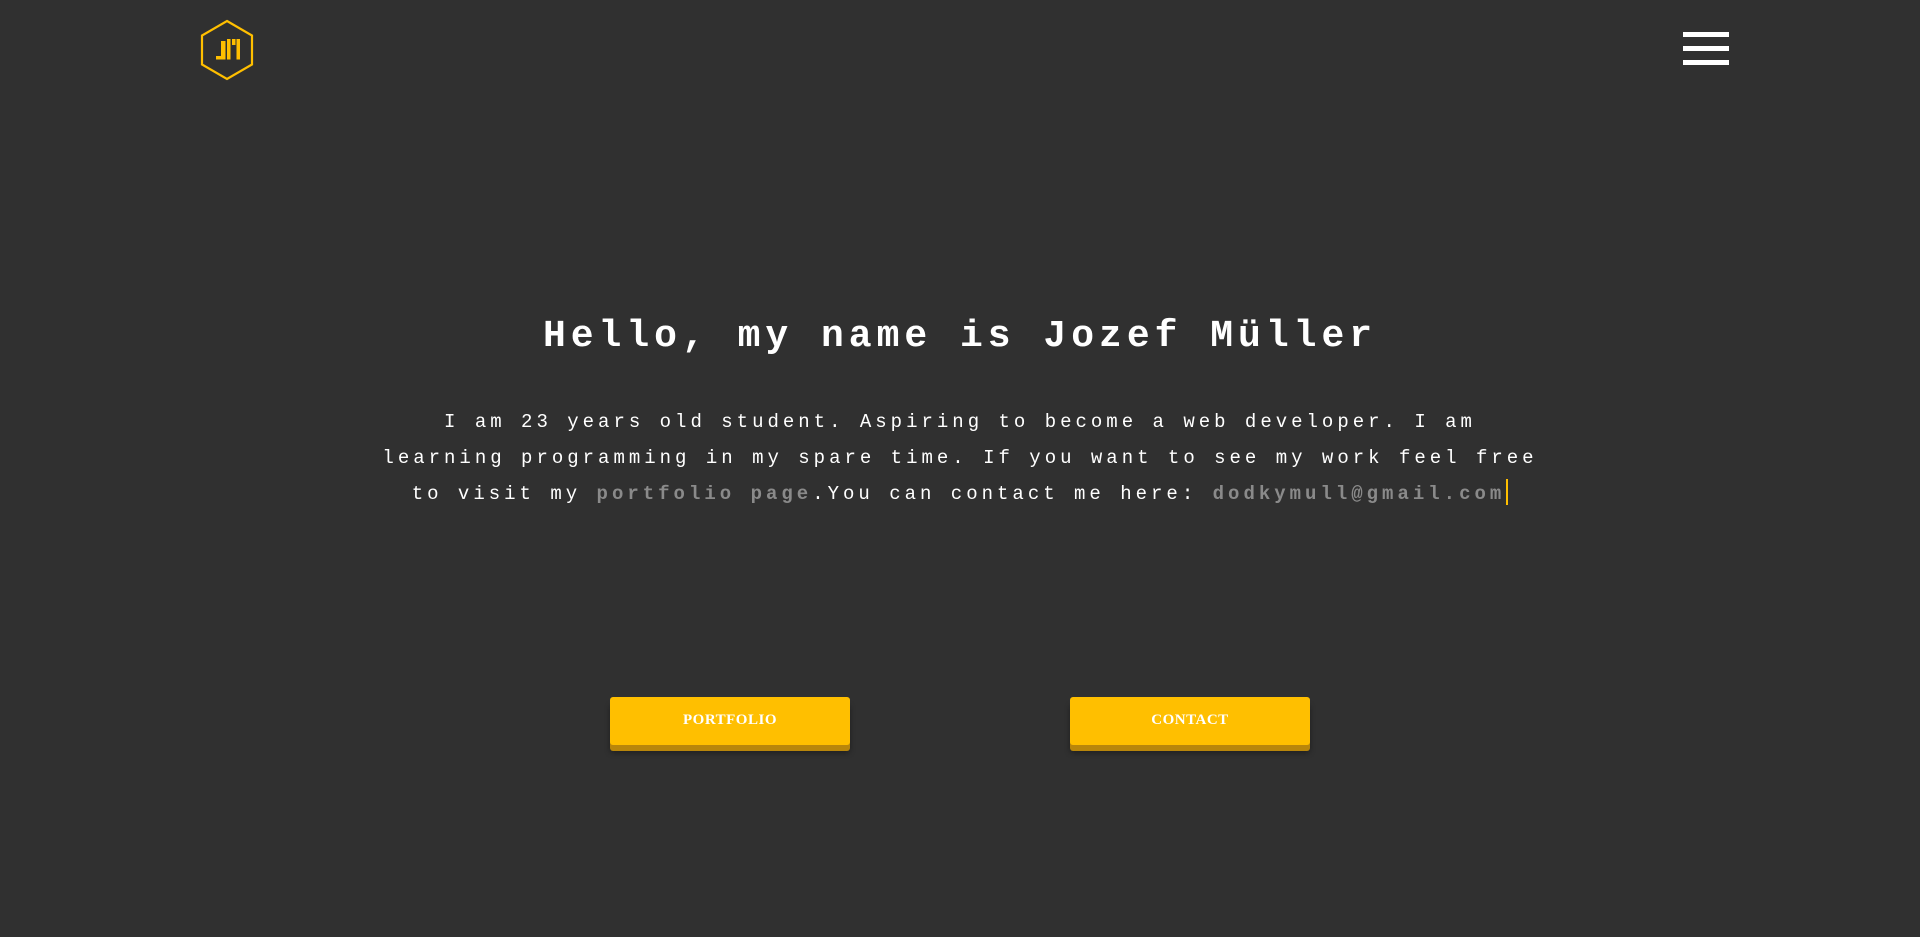 The image size is (1920, 937). I want to click on hamburger-menu-icon, so click(1706, 50).